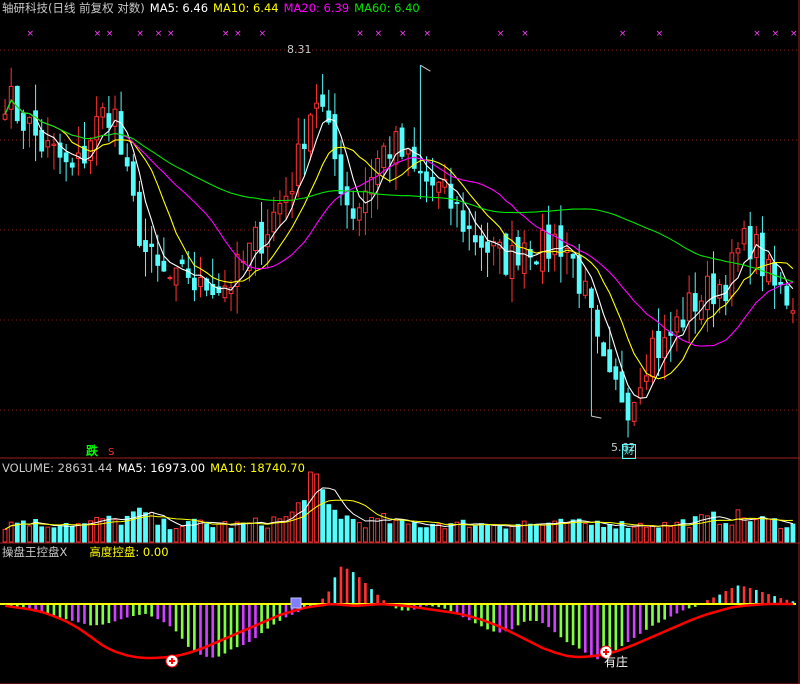 This screenshot has height=684, width=800. Describe the element at coordinates (92, 451) in the screenshot. I see `fall-signal: 跌` at that location.